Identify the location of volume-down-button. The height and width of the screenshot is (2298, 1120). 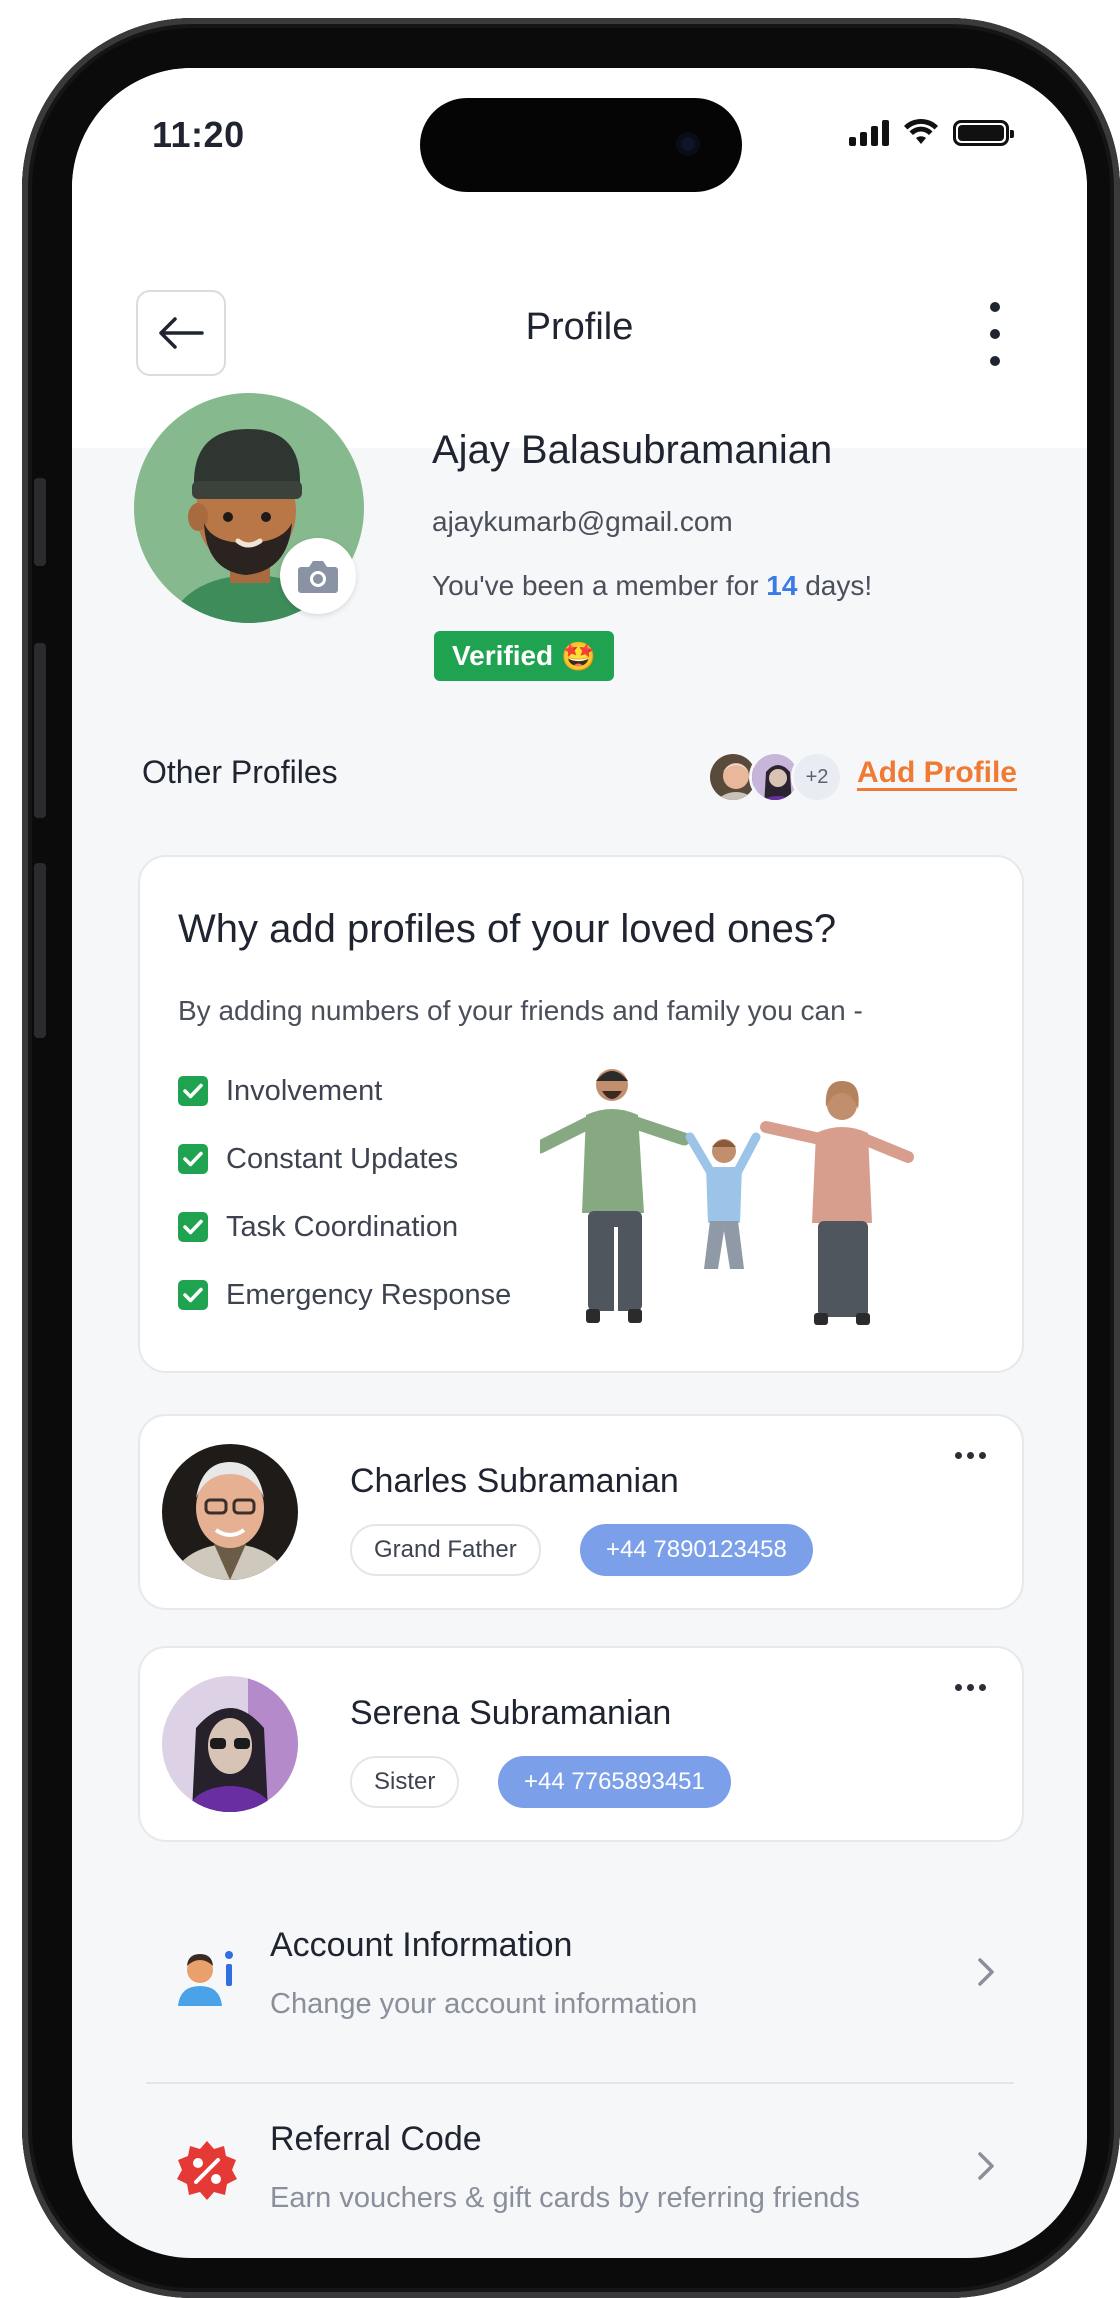
(40, 950).